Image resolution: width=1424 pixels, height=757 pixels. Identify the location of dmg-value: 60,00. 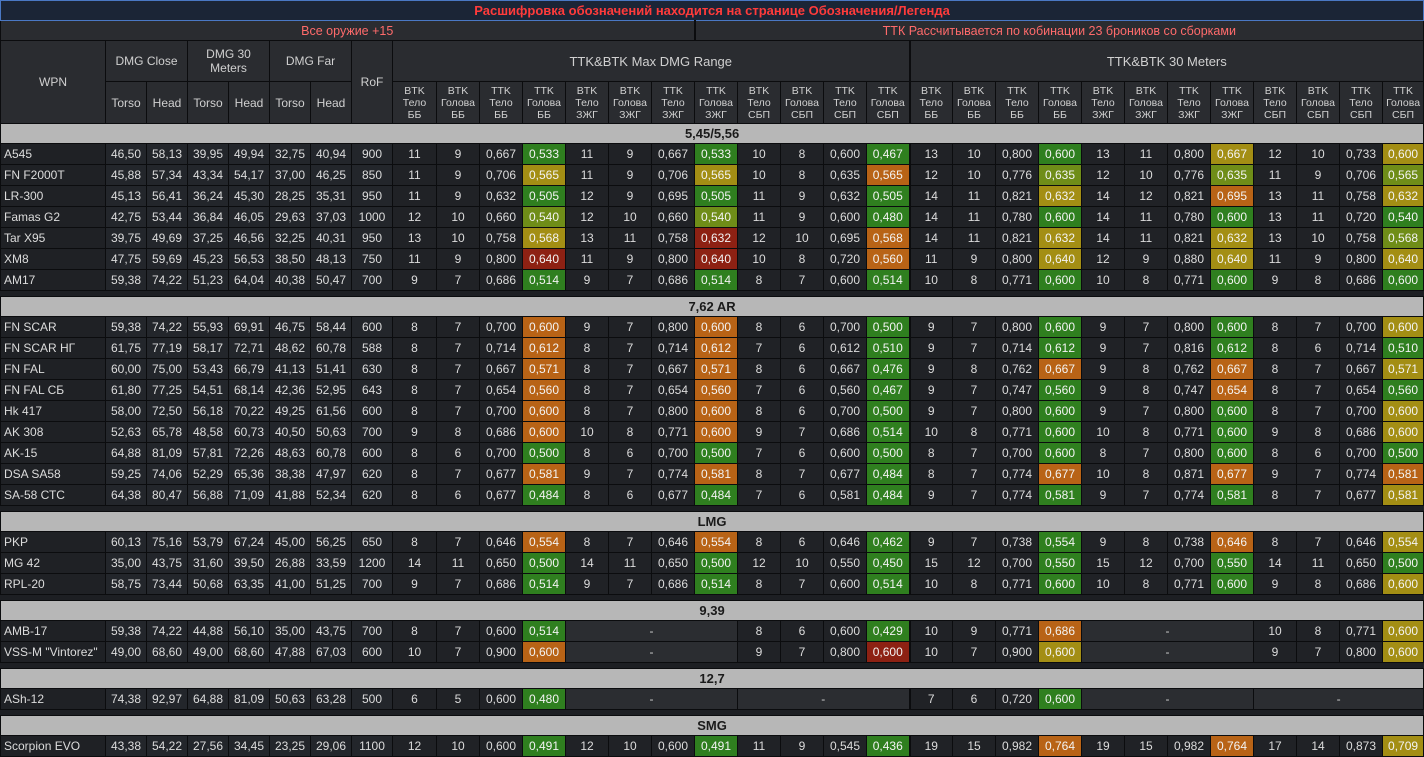
(126, 369).